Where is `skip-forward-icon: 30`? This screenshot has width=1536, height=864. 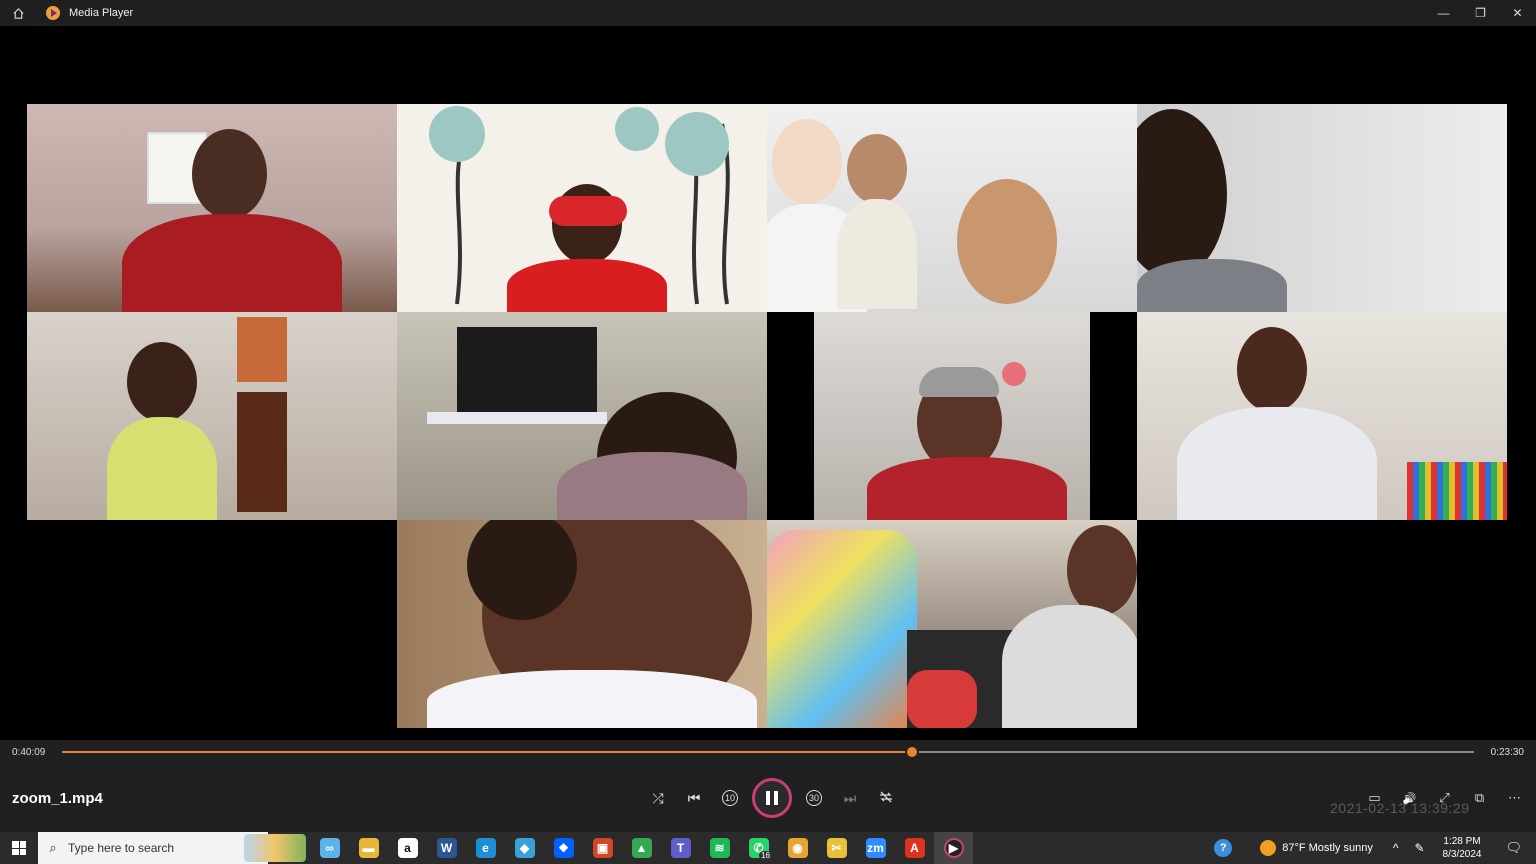
skip-forward-icon: 30 is located at coordinates (814, 798).